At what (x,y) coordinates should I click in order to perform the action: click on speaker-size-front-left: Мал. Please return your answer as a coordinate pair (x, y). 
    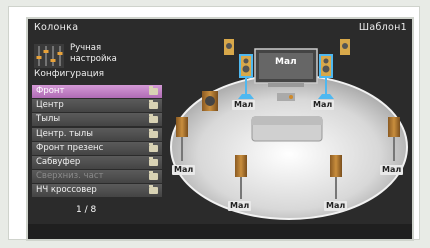
    Looking at the image, I should click on (244, 105).